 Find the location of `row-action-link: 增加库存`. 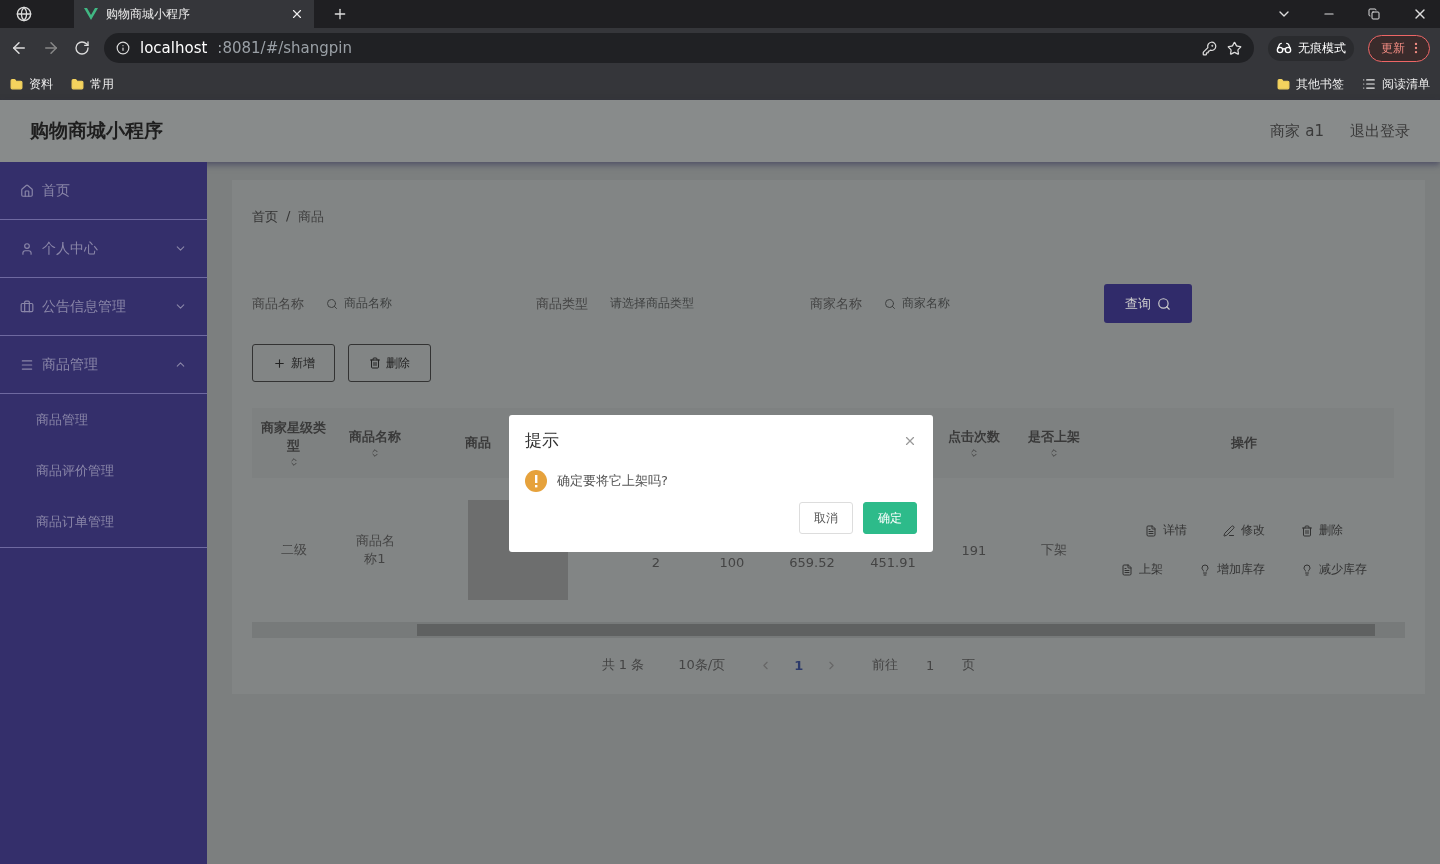

row-action-link: 增加库存 is located at coordinates (1232, 569).